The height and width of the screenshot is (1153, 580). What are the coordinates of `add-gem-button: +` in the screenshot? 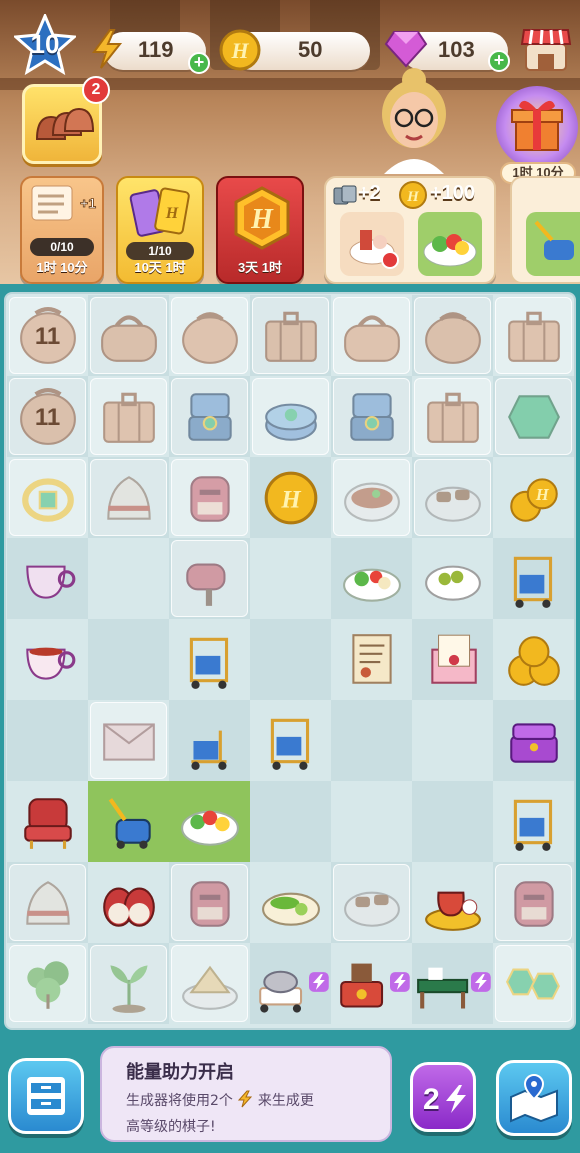 It's located at (499, 61).